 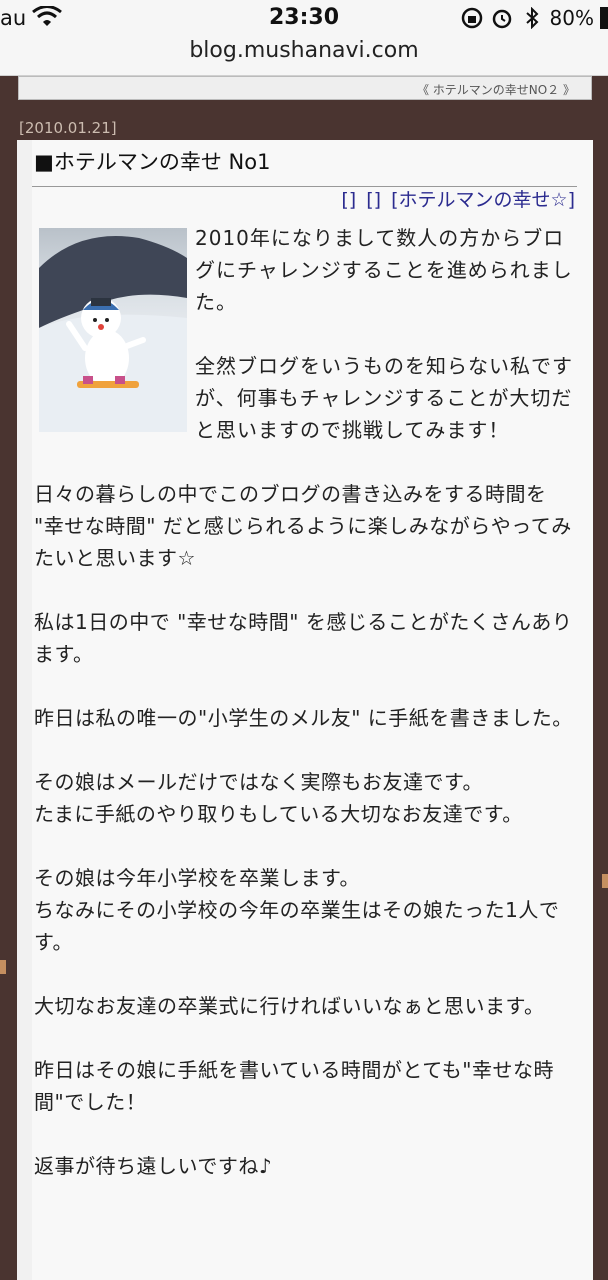 What do you see at coordinates (501, 19) in the screenshot?
I see `alarm-icon` at bounding box center [501, 19].